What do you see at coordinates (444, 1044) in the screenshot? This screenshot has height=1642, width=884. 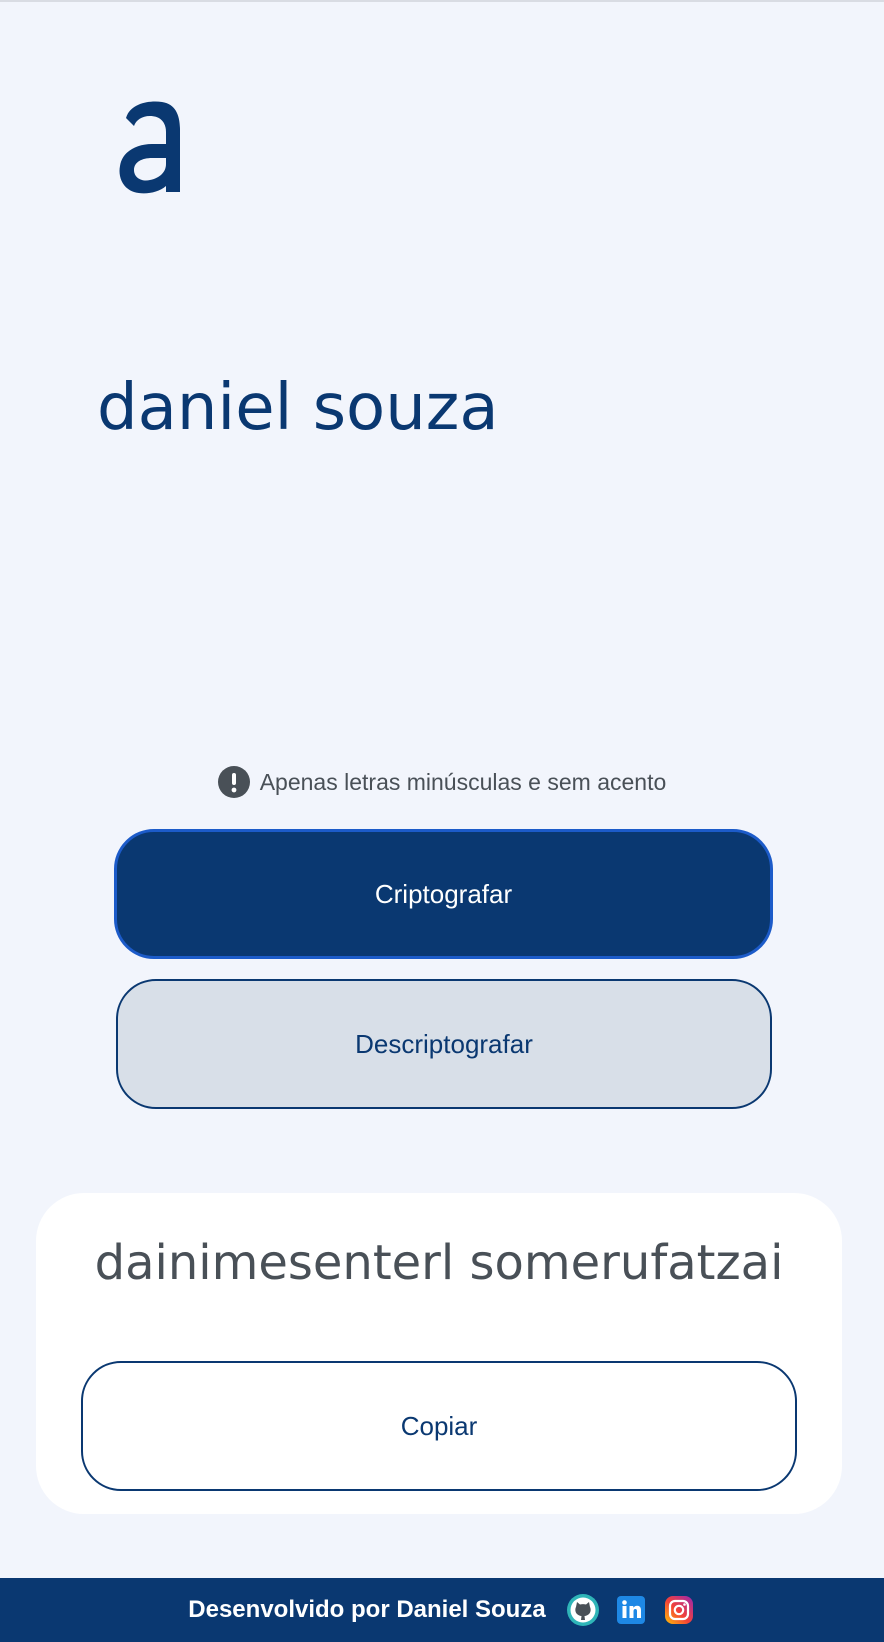 I see `decrypt-button: Descriptografar` at bounding box center [444, 1044].